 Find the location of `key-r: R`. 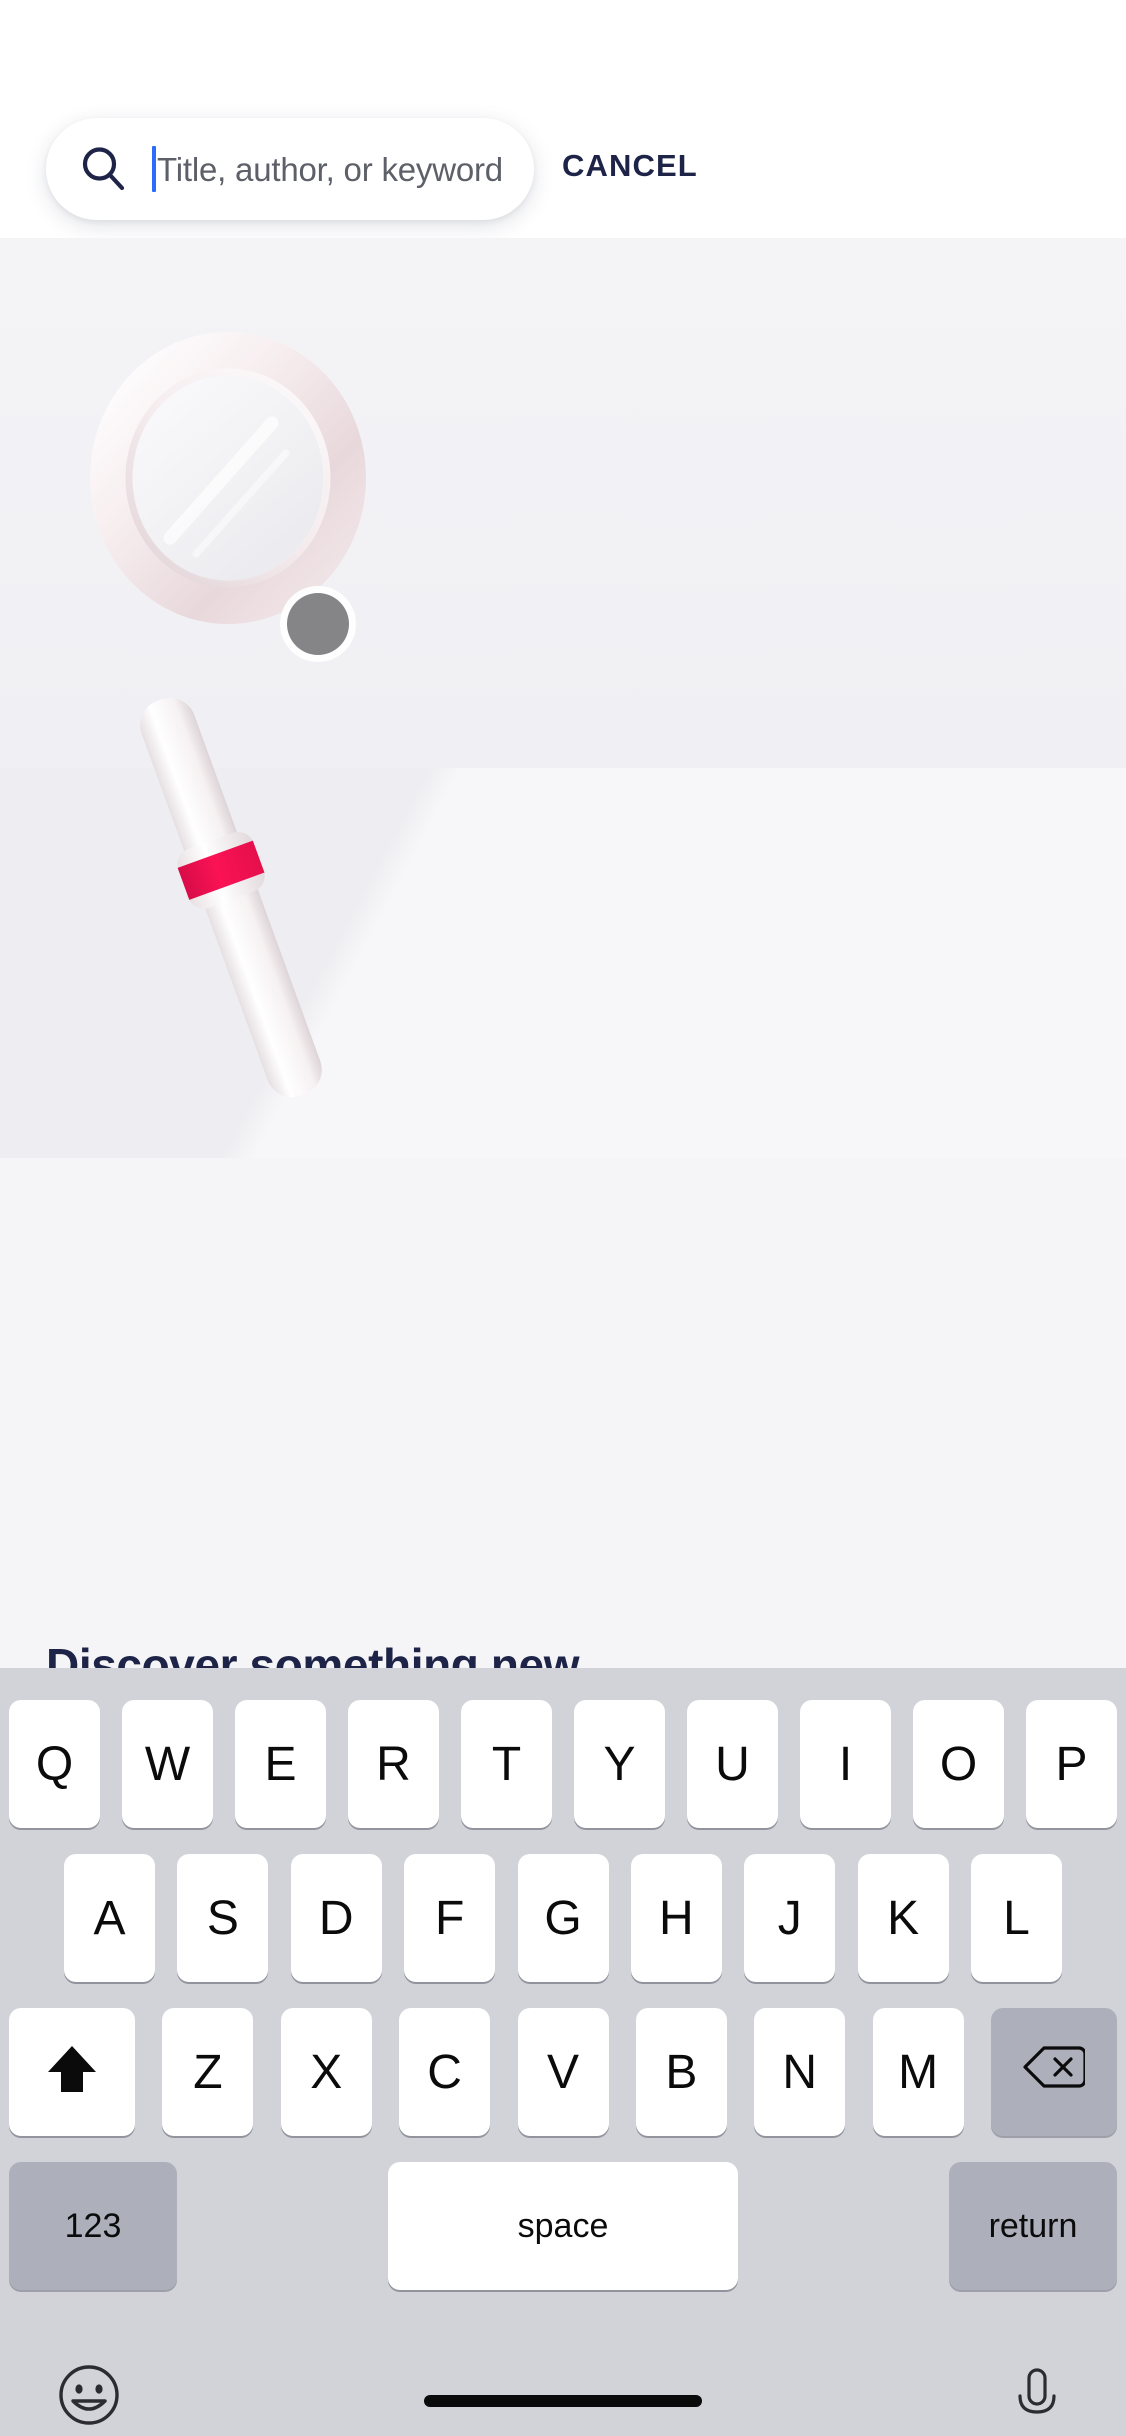

key-r: R is located at coordinates (393, 1764).